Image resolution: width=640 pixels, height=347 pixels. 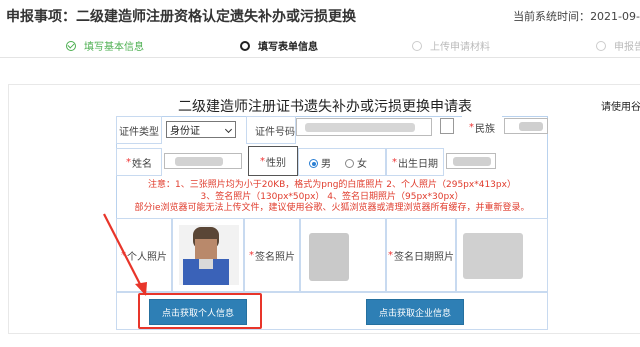 What do you see at coordinates (273, 161) in the screenshot?
I see `gender-label: 性别` at bounding box center [273, 161].